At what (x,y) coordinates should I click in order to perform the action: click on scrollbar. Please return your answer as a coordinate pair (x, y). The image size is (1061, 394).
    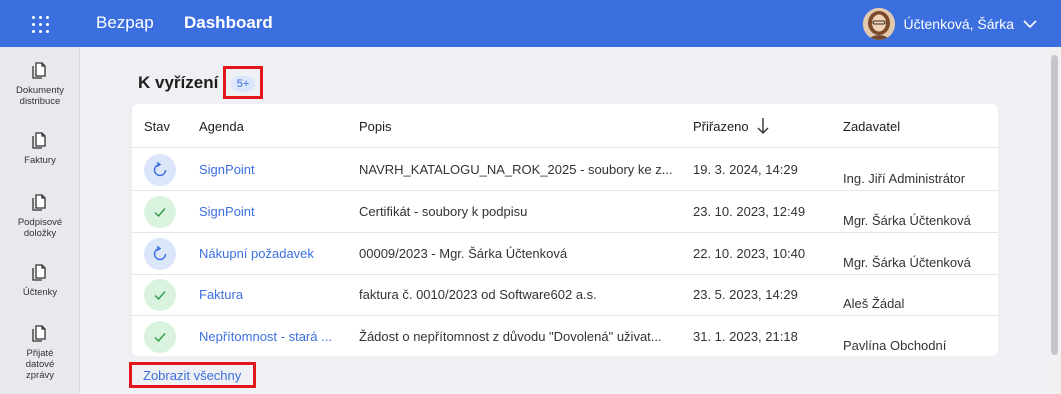
    Looking at the image, I should click on (1054, 220).